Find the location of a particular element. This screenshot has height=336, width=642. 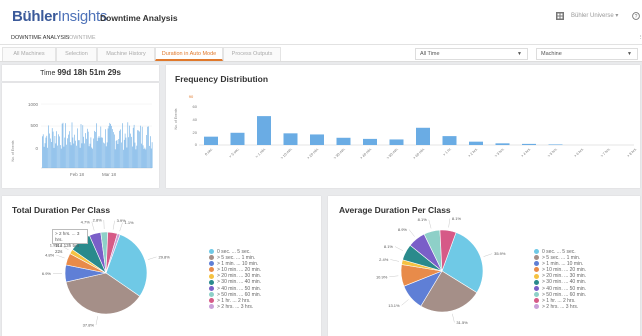

user-menu: Bühler Universe ▾ is located at coordinates (594, 15).